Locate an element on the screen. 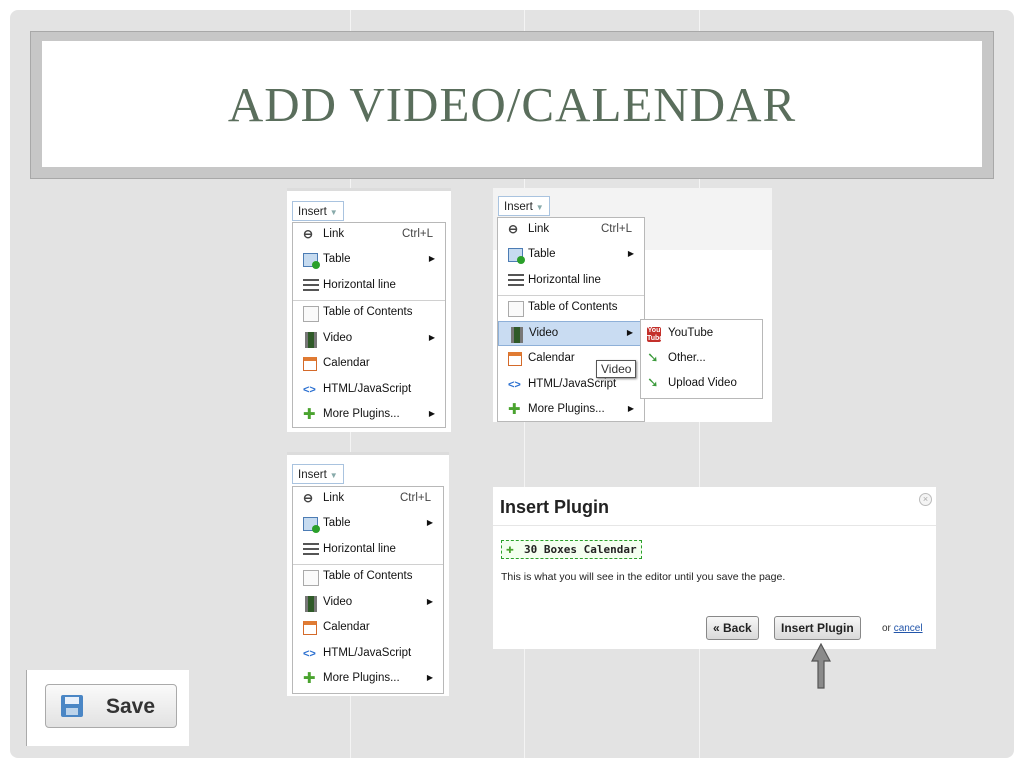 The height and width of the screenshot is (768, 1024). plugin-placeholder: ✚ 30 Boxes Calendar is located at coordinates (571, 549).